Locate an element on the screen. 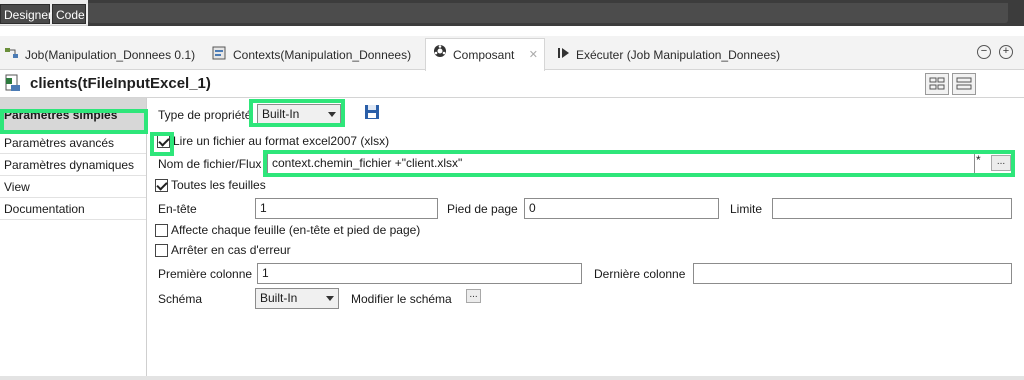 The height and width of the screenshot is (380, 1024). sidebar-item-parametres-dynamiques: Paramètres dynamiques is located at coordinates (73, 165).